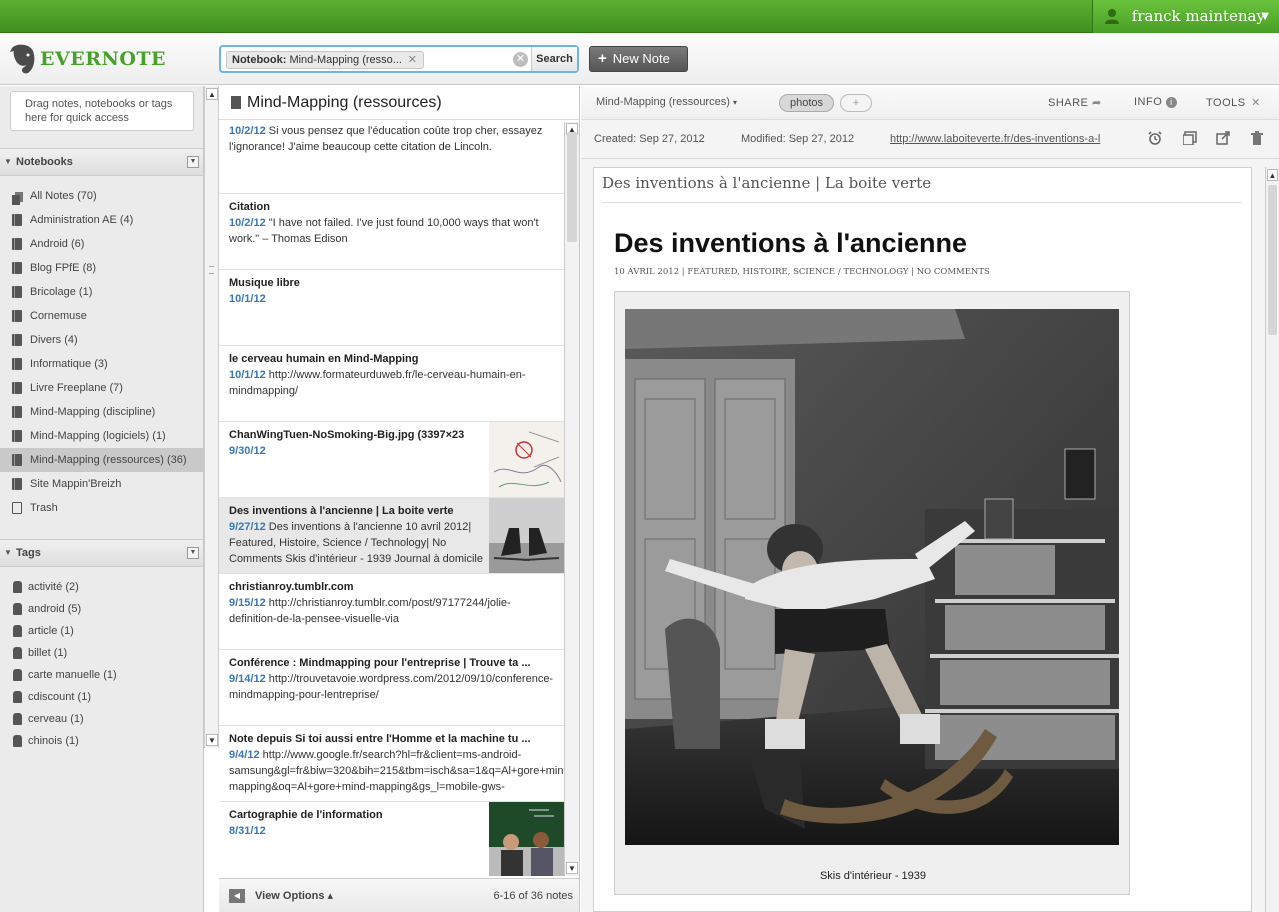  What do you see at coordinates (638, 59) in the screenshot?
I see `new-note-button: + New Note` at bounding box center [638, 59].